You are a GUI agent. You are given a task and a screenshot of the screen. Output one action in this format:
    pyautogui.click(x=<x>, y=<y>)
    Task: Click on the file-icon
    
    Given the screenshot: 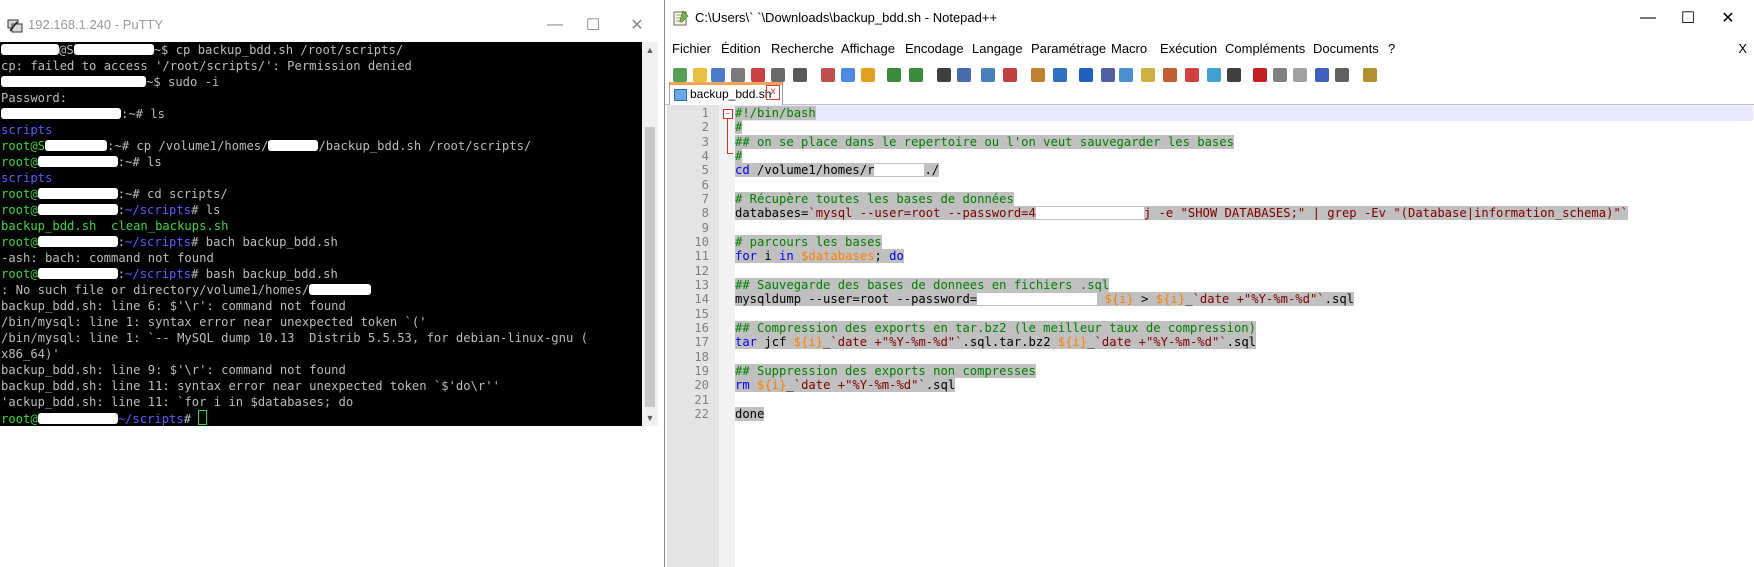 What is the action you would take?
    pyautogui.click(x=680, y=95)
    